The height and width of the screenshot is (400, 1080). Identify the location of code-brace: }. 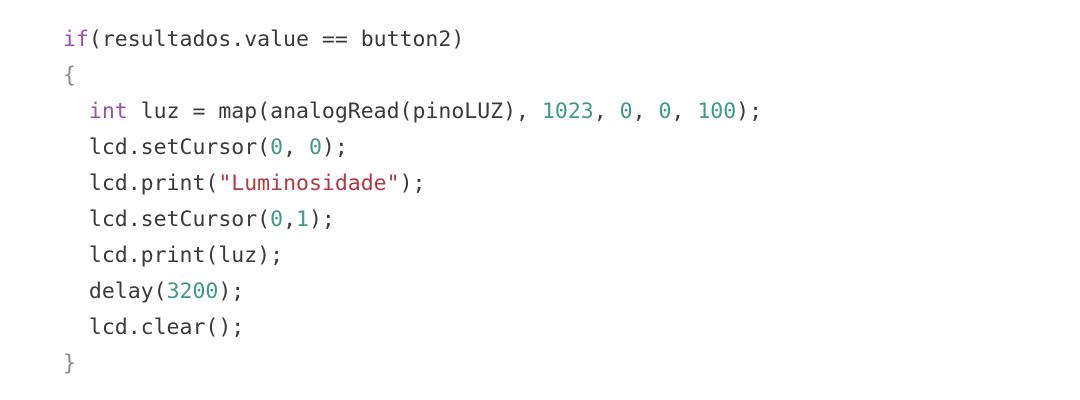
(69, 363).